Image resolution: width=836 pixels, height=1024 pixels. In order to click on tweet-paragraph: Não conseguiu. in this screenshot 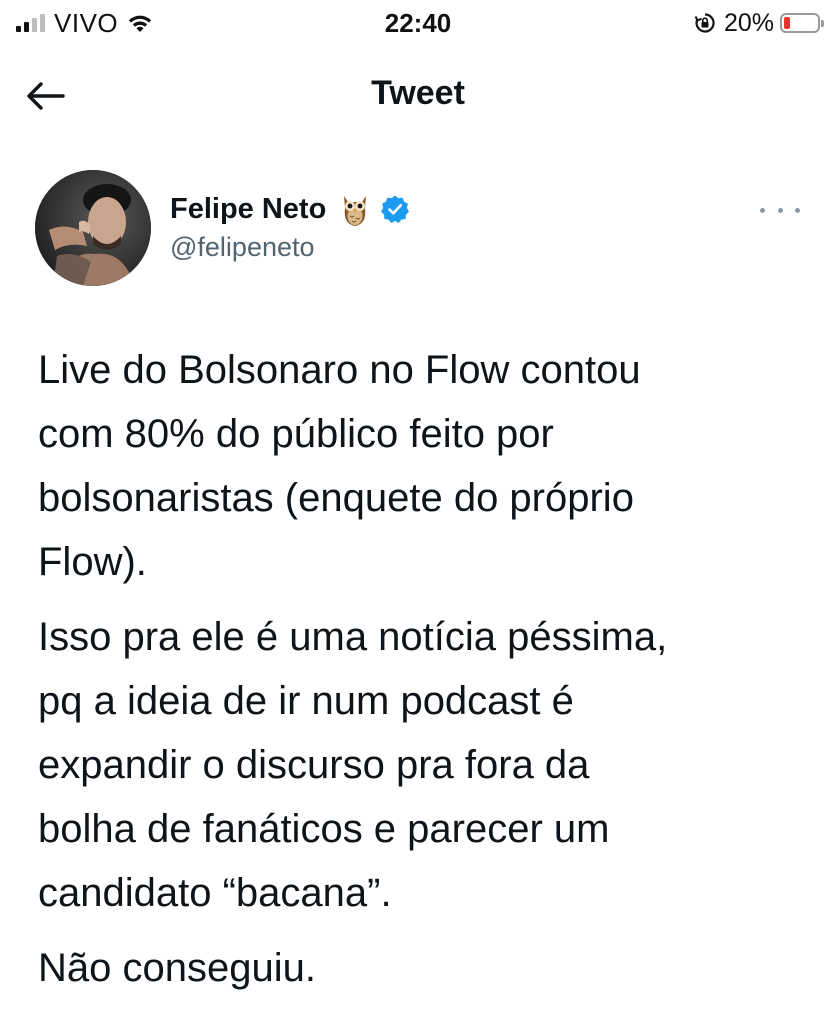, I will do `click(428, 968)`.